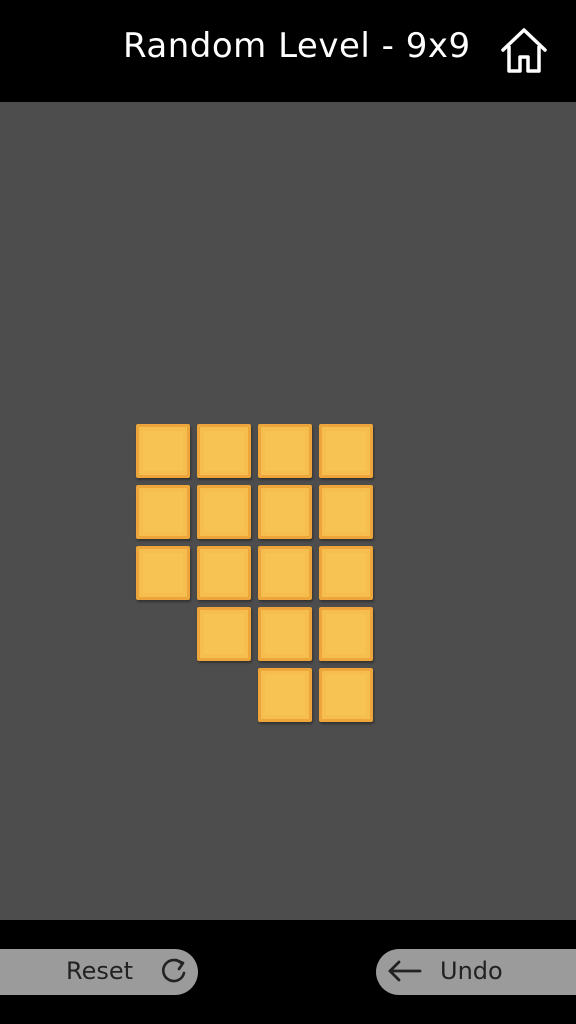 The height and width of the screenshot is (1024, 576). I want to click on top-bar: Random Level - 9x9, so click(288, 51).